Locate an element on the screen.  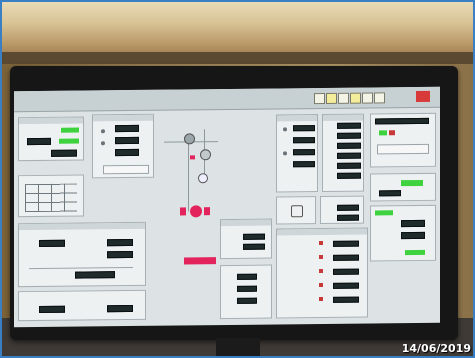
output-panel is located at coordinates (403, 233).